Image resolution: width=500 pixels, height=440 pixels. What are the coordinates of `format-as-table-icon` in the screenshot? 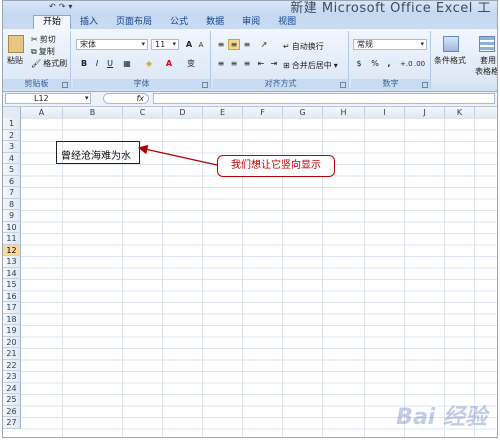 It's located at (487, 44).